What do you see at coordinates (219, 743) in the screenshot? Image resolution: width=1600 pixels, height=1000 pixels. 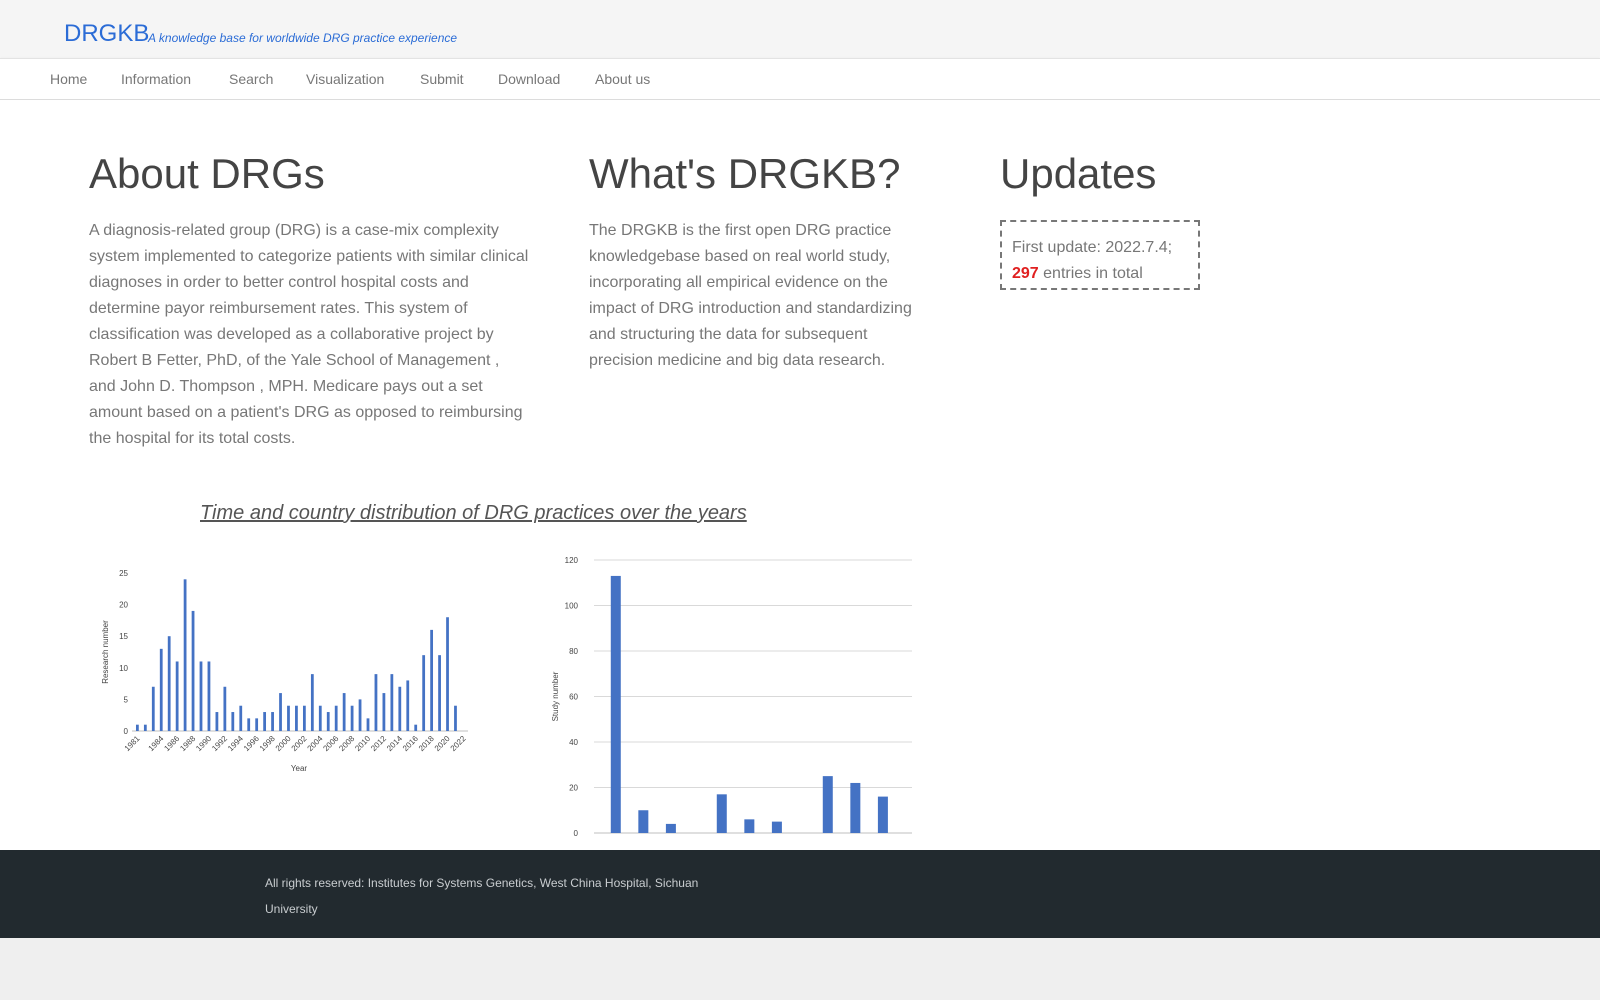 I see `x-tick-label: 1992` at bounding box center [219, 743].